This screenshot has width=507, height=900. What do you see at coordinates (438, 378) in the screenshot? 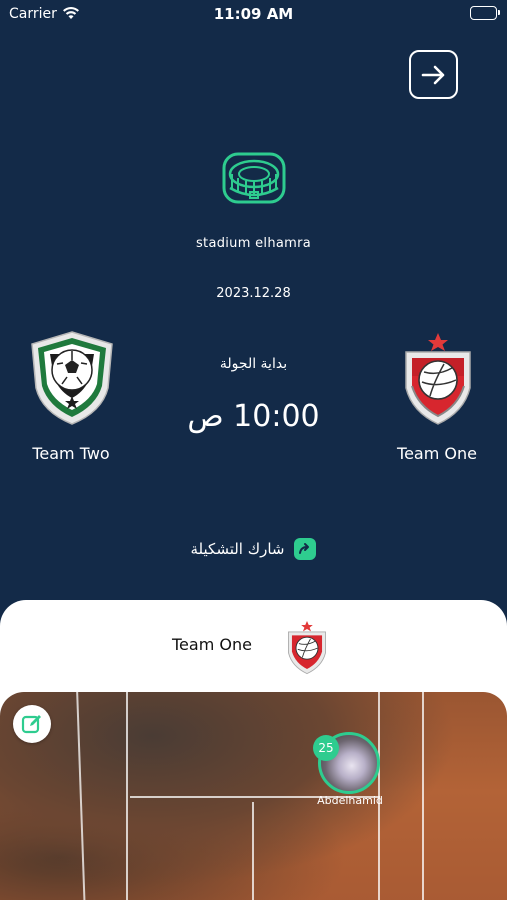
I see `team-one-logo` at bounding box center [438, 378].